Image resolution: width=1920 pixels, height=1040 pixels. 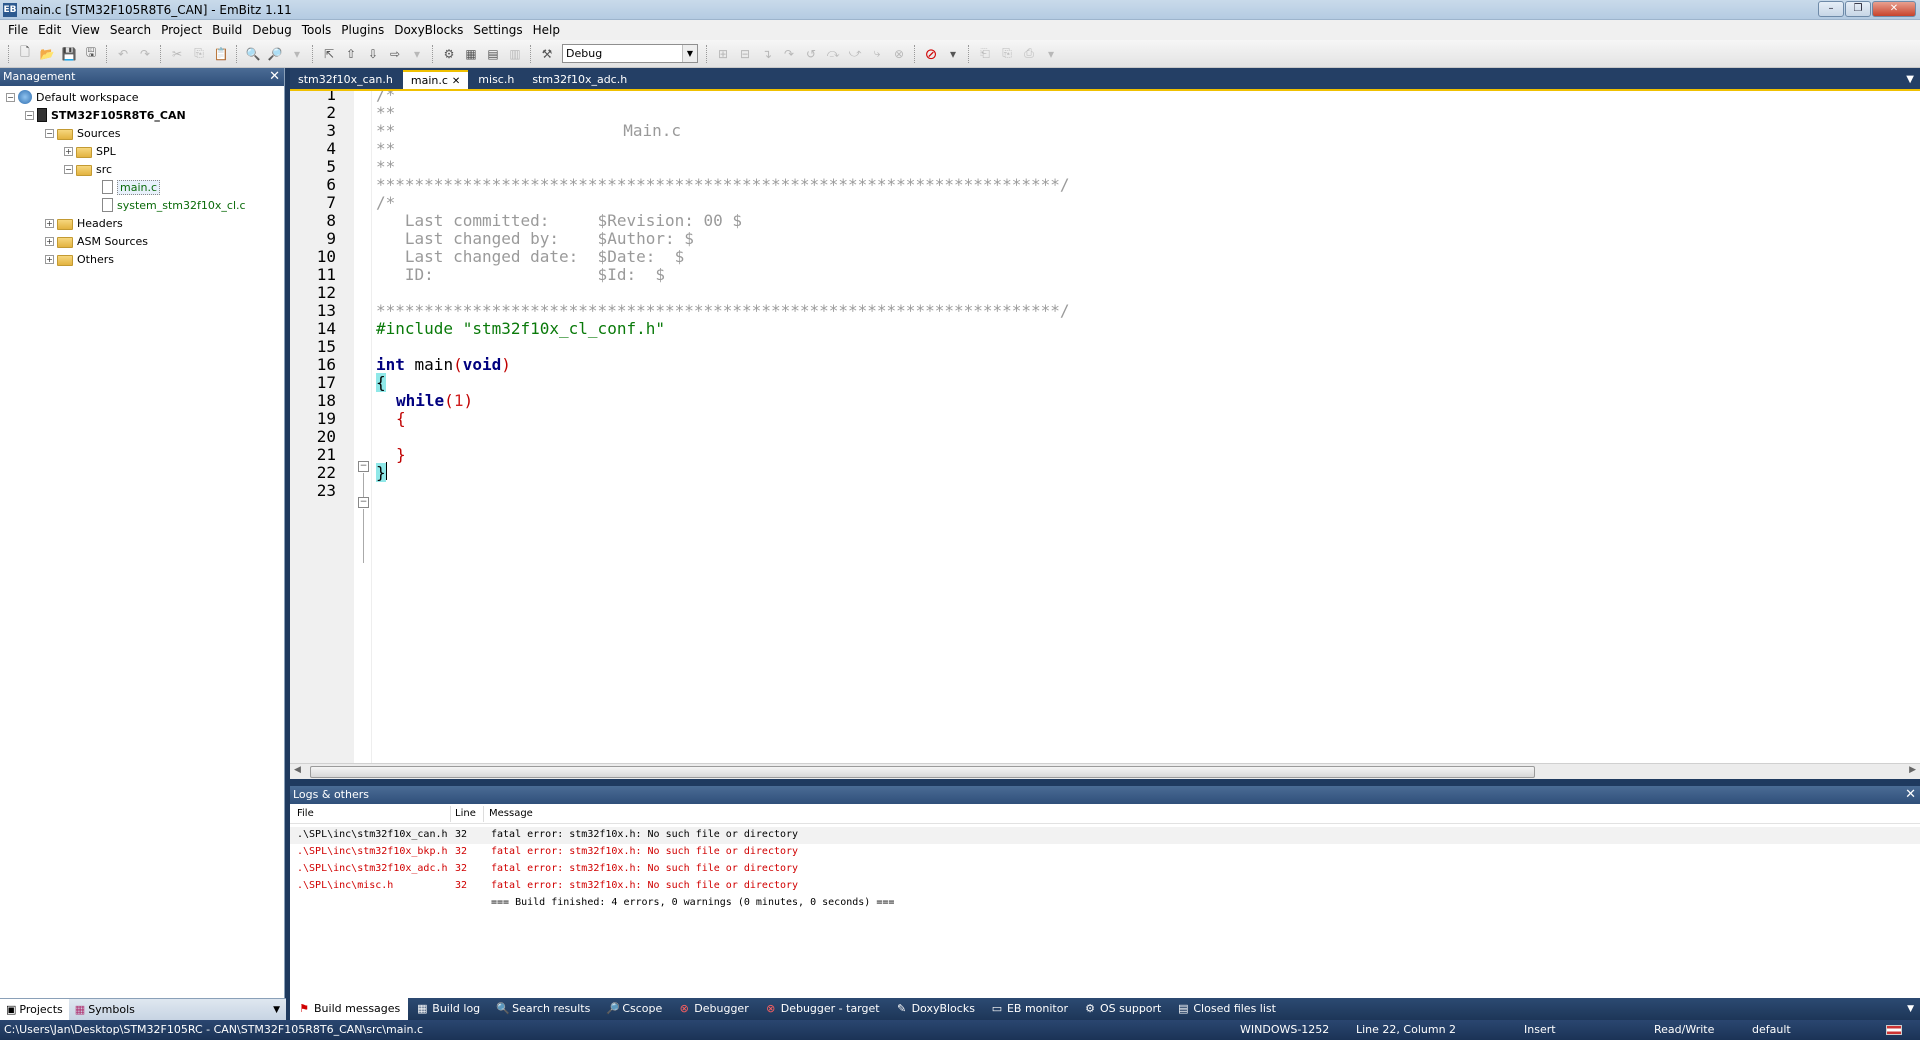 What do you see at coordinates (271, 30) in the screenshot?
I see `menu-debug: Debug` at bounding box center [271, 30].